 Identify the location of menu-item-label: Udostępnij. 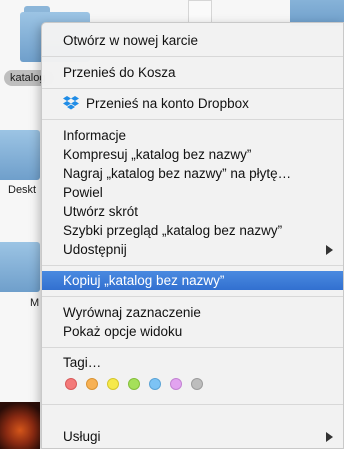
(95, 249).